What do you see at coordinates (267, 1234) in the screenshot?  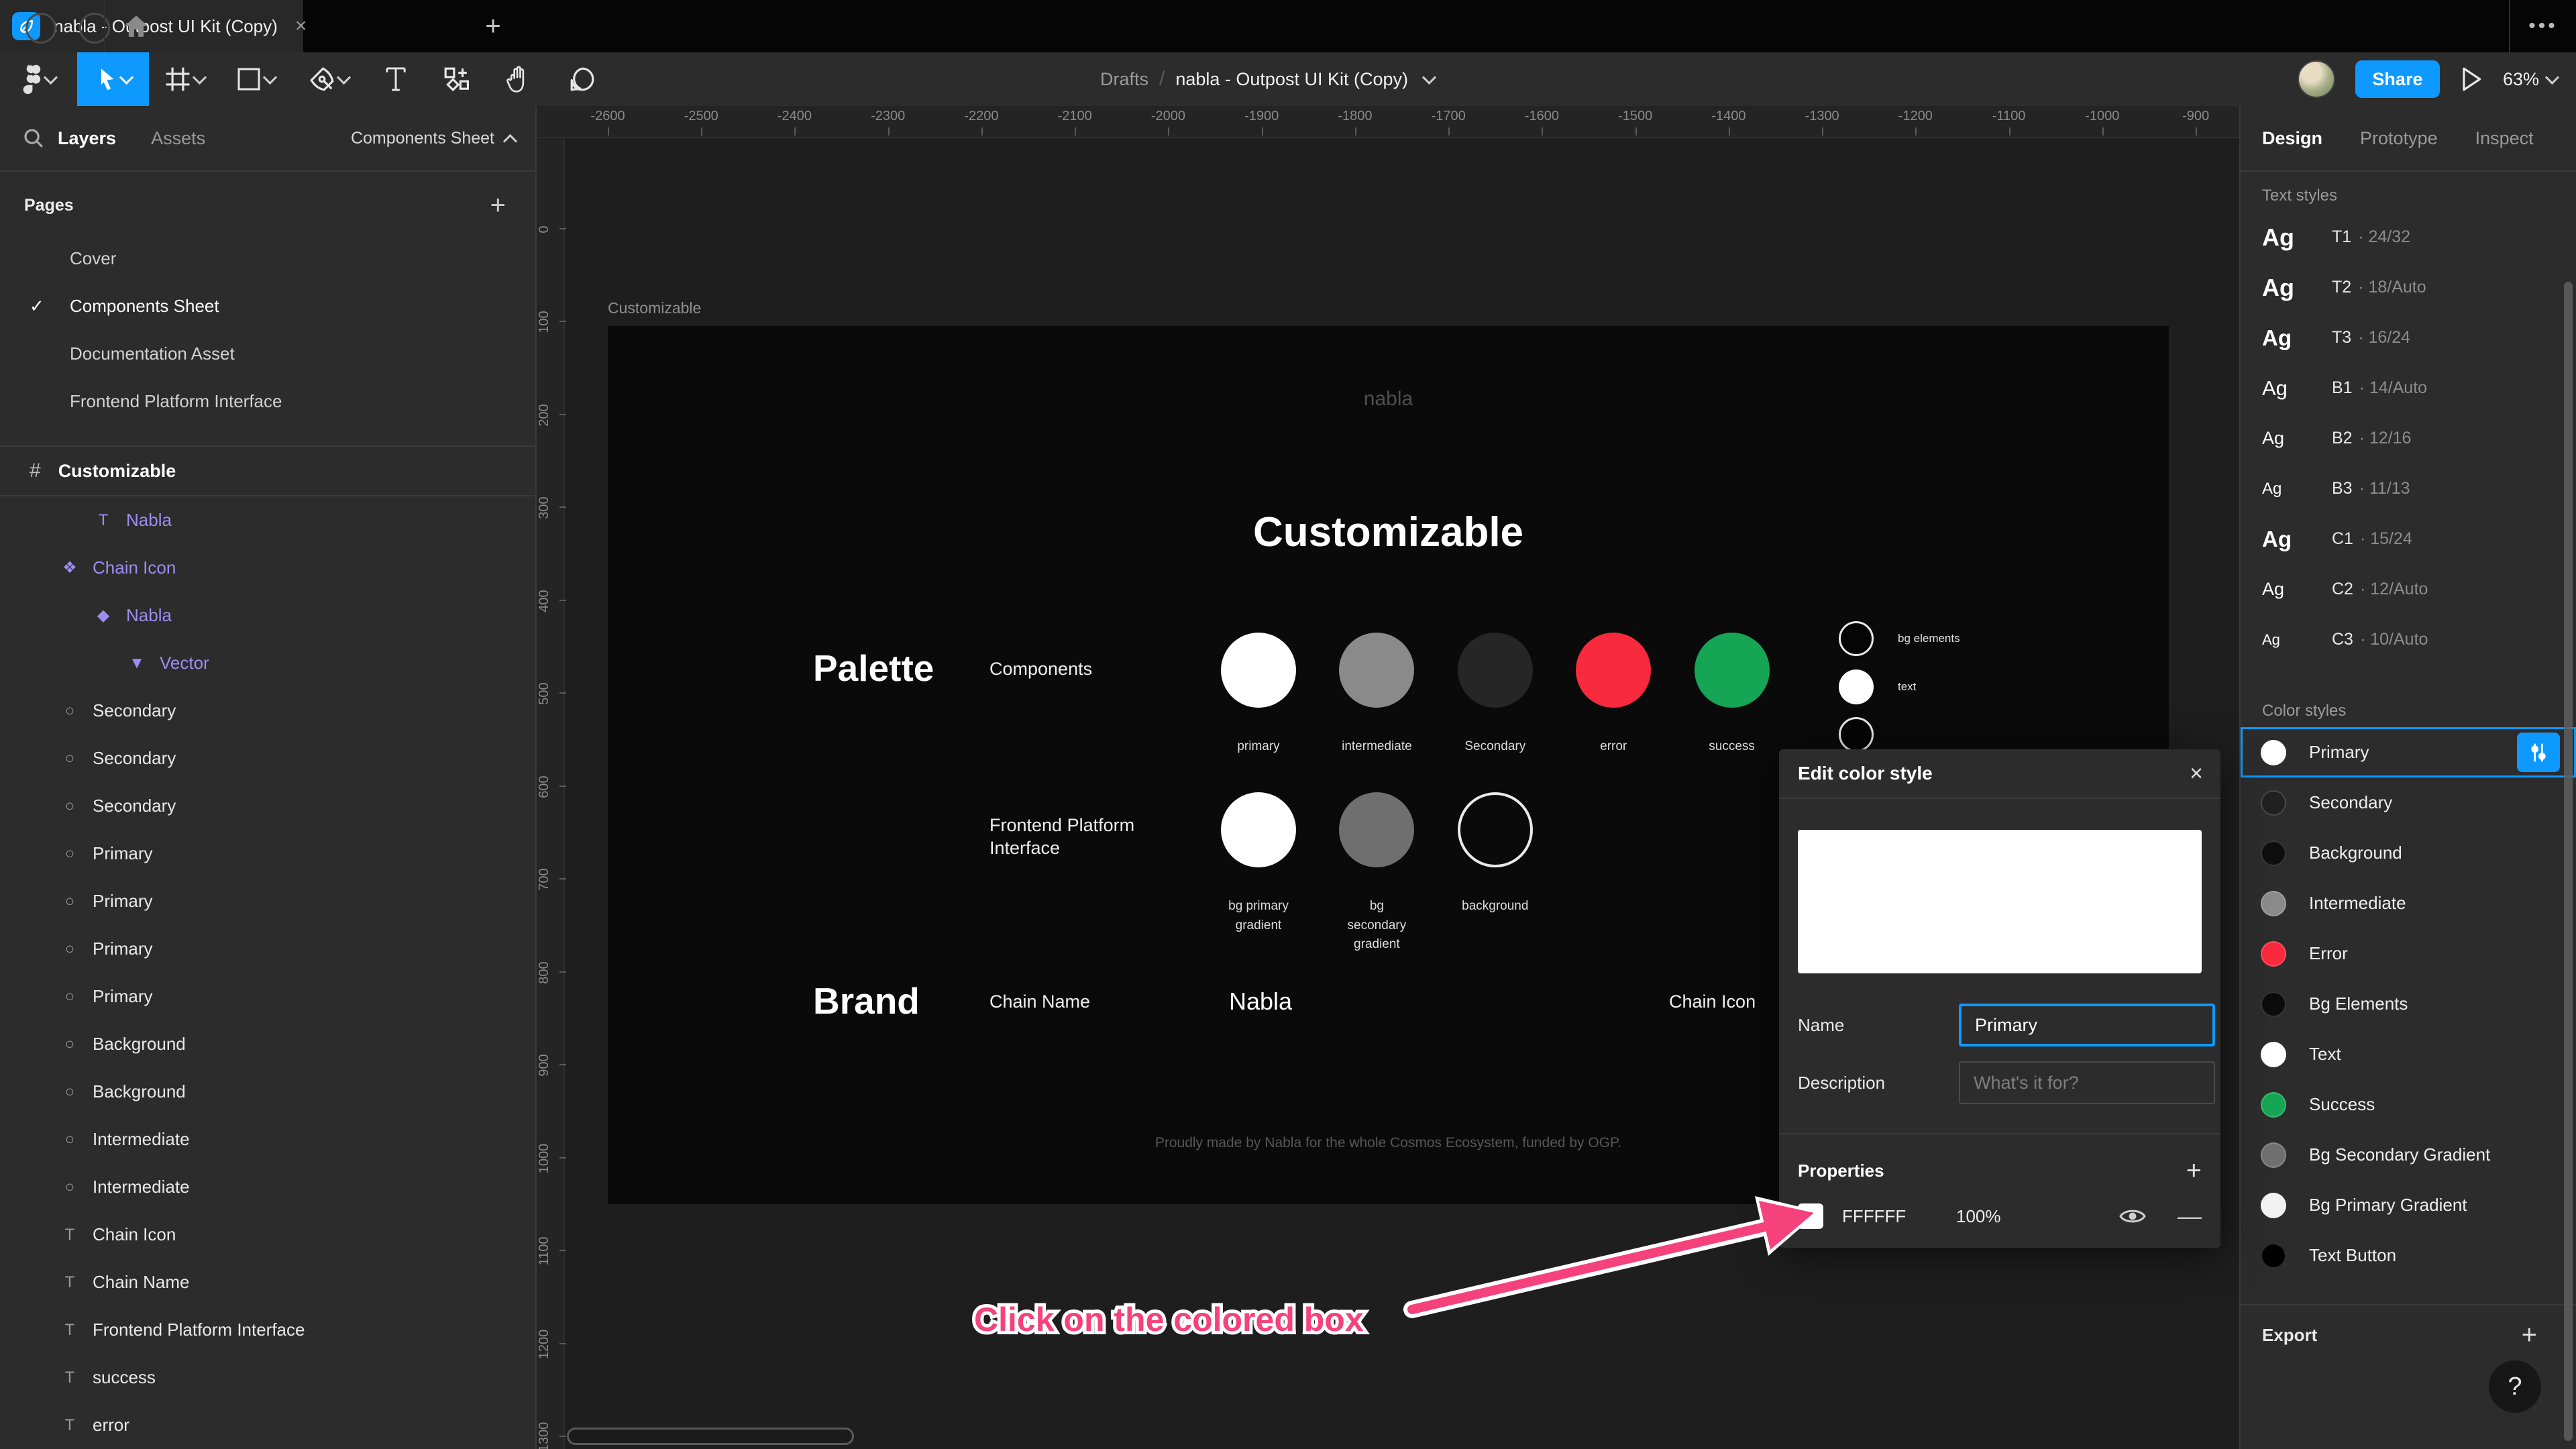 I see `layer-row: T Chain Icon` at bounding box center [267, 1234].